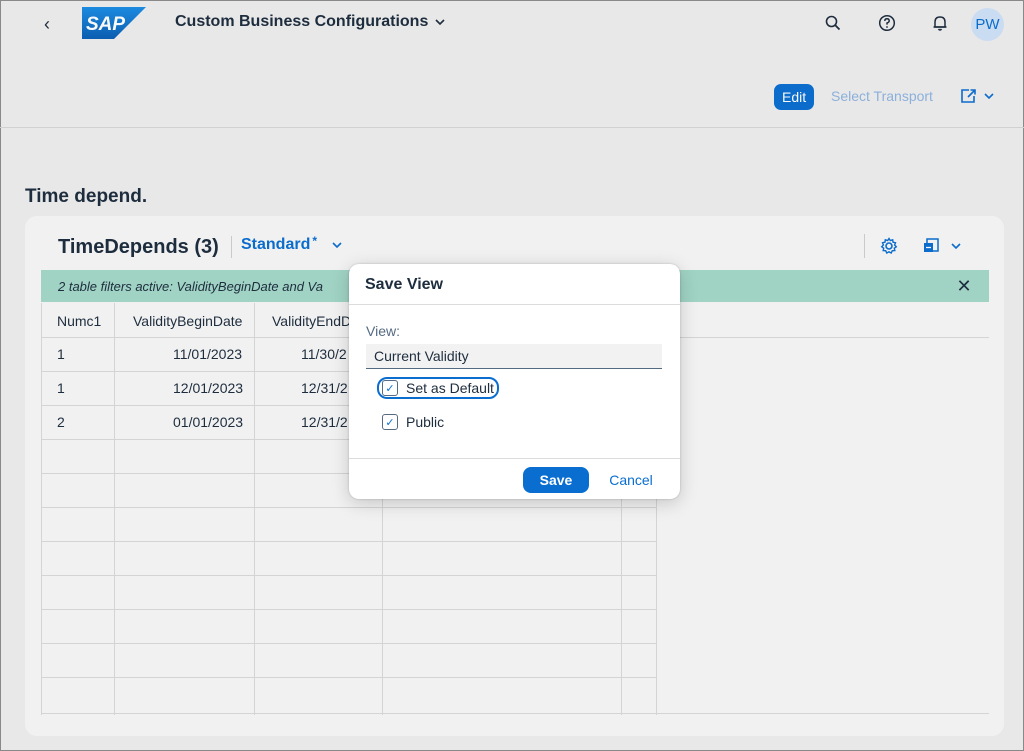  What do you see at coordinates (514, 356) in the screenshot?
I see `view-name-input` at bounding box center [514, 356].